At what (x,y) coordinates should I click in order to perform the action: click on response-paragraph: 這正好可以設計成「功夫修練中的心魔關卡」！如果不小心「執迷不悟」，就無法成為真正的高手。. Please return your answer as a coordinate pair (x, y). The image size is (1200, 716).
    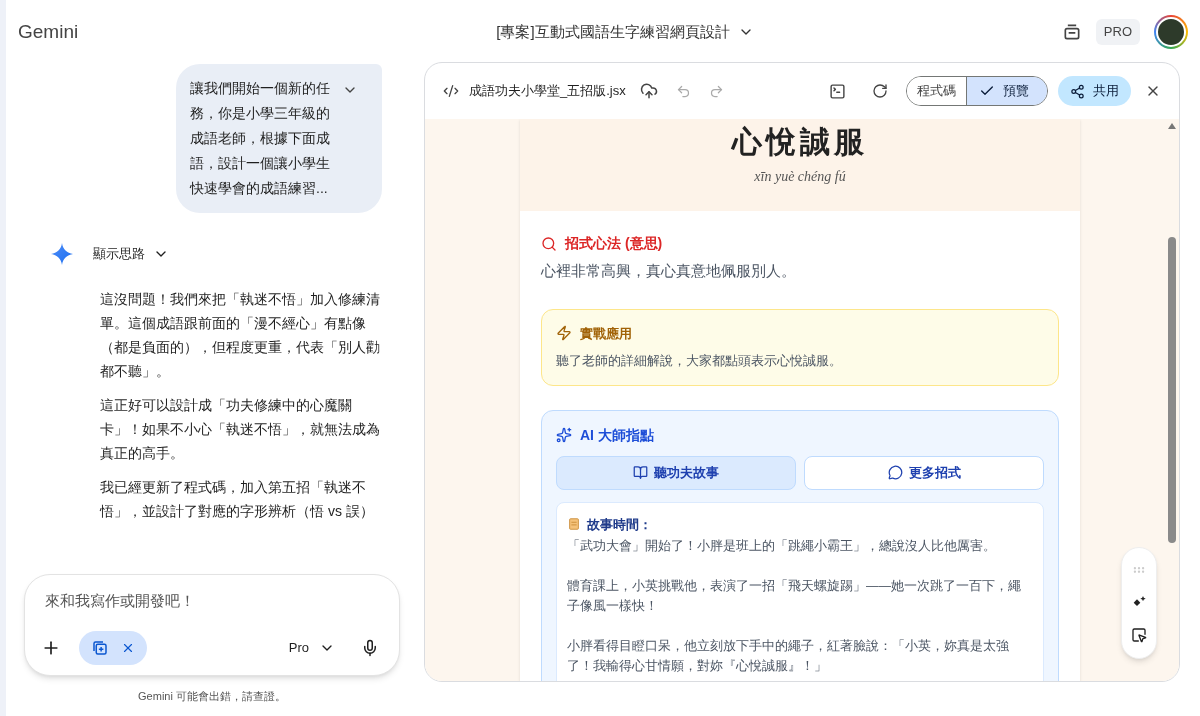
    Looking at the image, I should click on (240, 429).